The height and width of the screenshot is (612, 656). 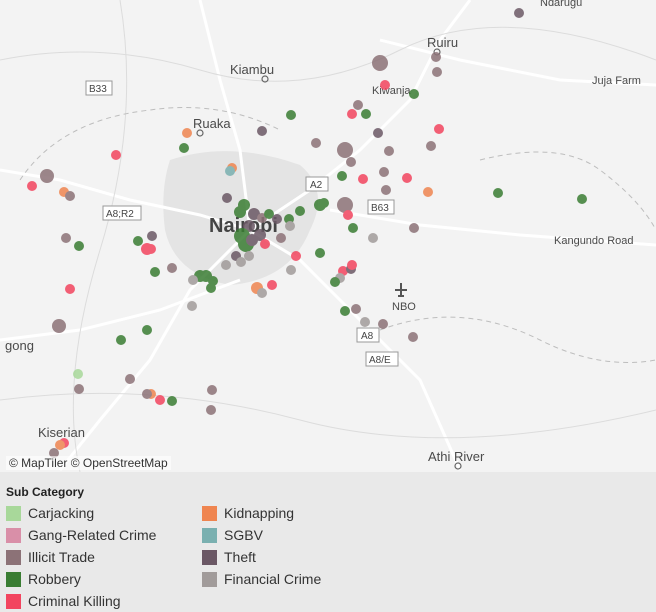 I want to click on incident-point-carjacking, so click(x=78, y=374).